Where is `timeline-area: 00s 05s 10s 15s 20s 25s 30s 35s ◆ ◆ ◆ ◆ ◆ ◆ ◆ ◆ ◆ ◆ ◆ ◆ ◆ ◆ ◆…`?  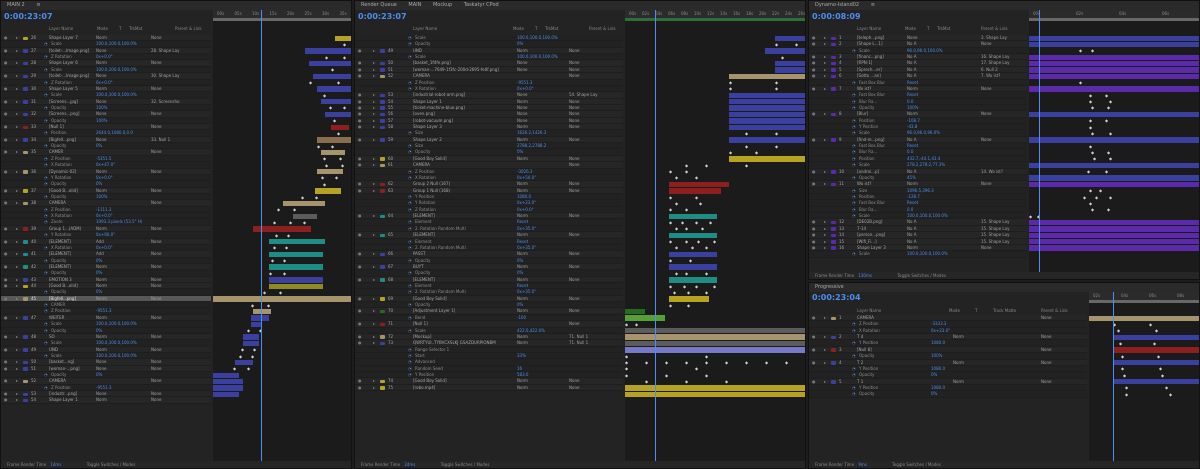 timeline-area: 00s 05s 10s 15s 20s 25s 30s 35s ◆ ◆ ◆ ◆ ◆ ◆ ◆ ◆ ◆ ◆ ◆ ◆ ◆ ◆ ◆… is located at coordinates (282, 235).